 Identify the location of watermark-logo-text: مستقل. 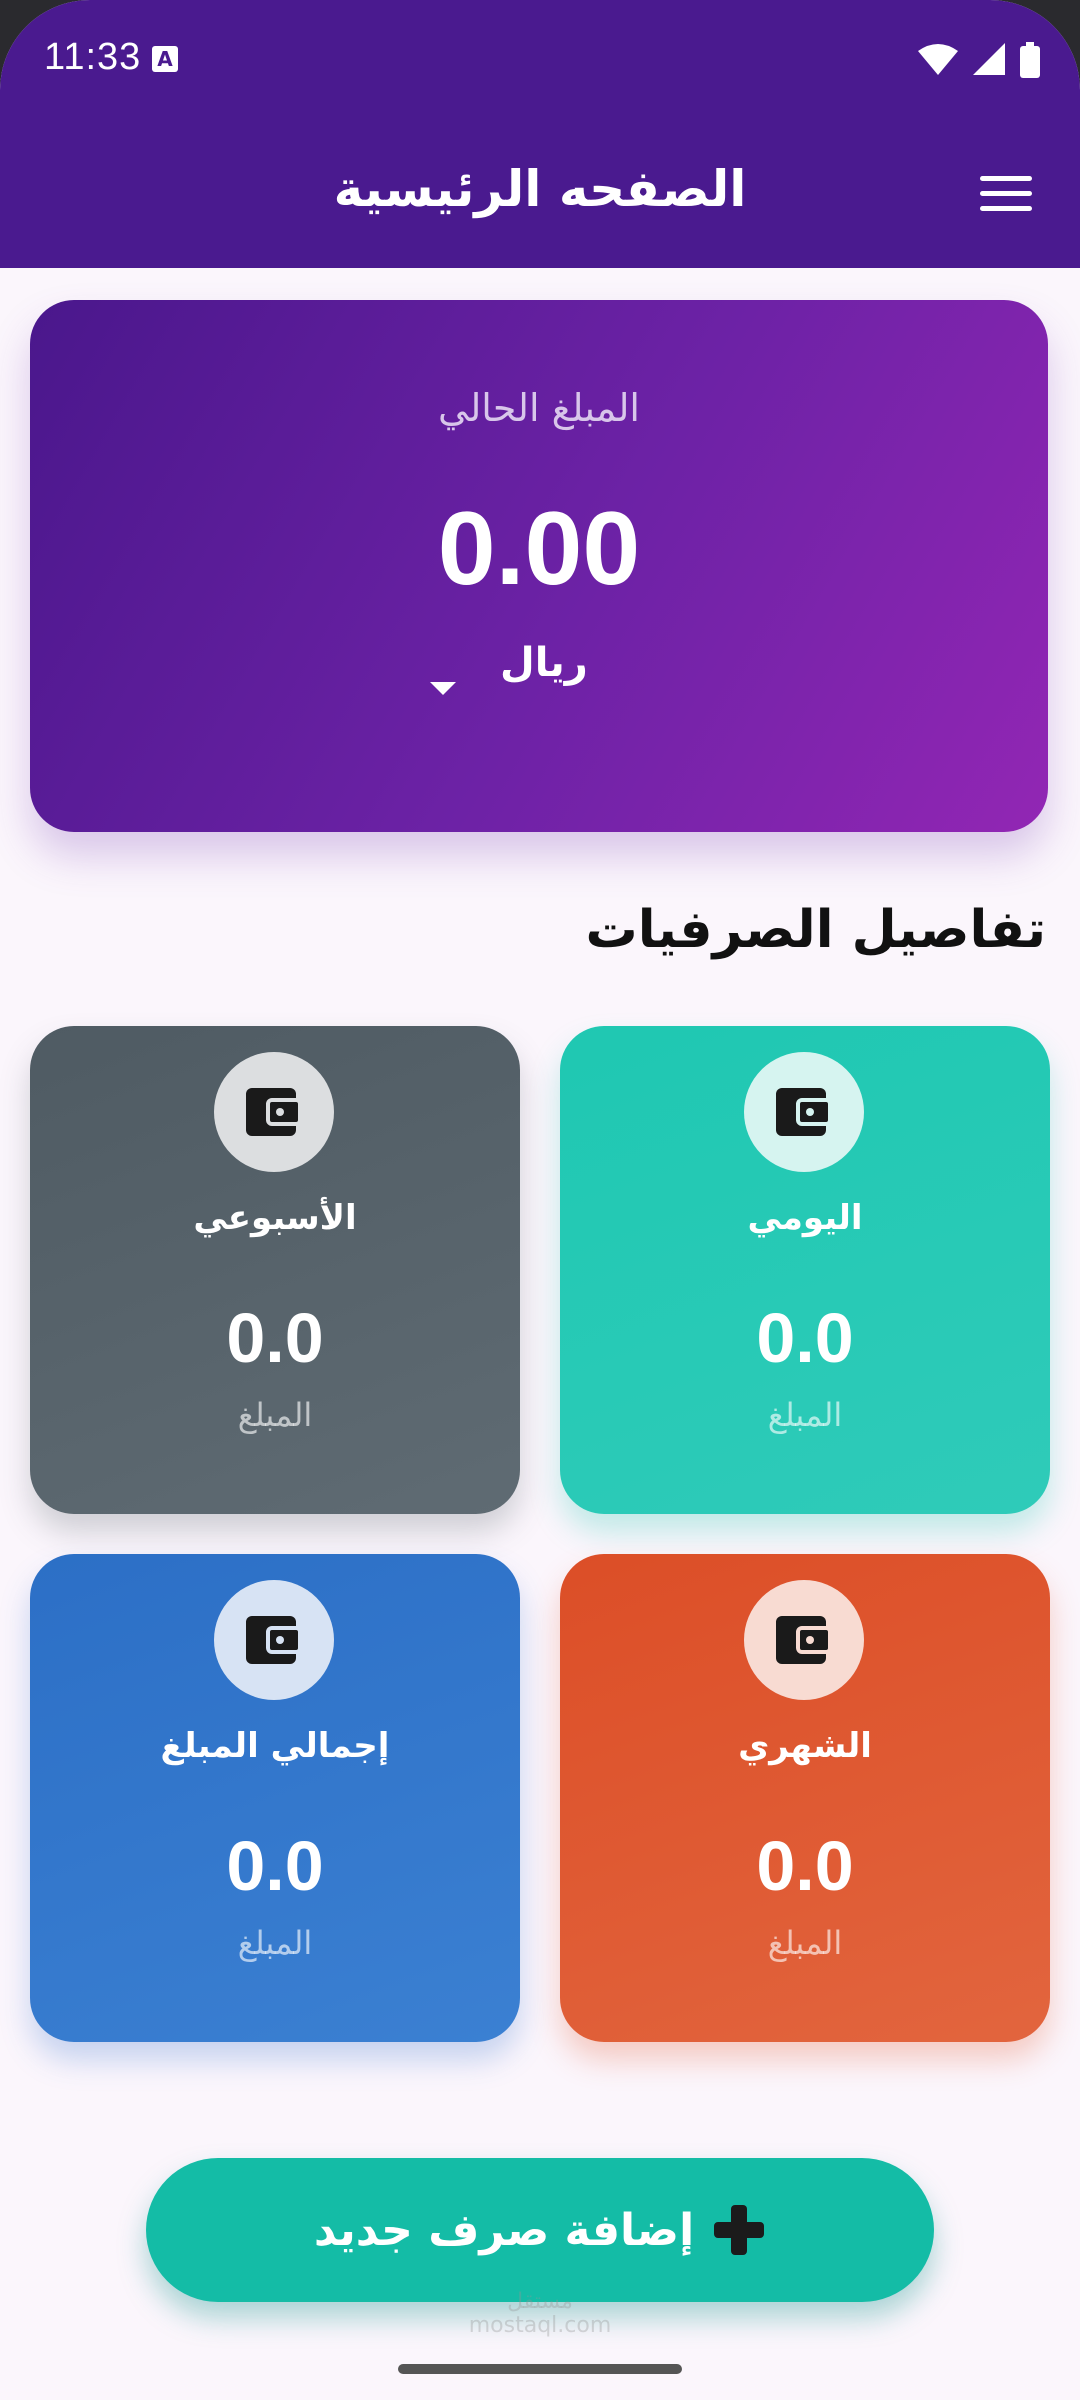
(540, 2301).